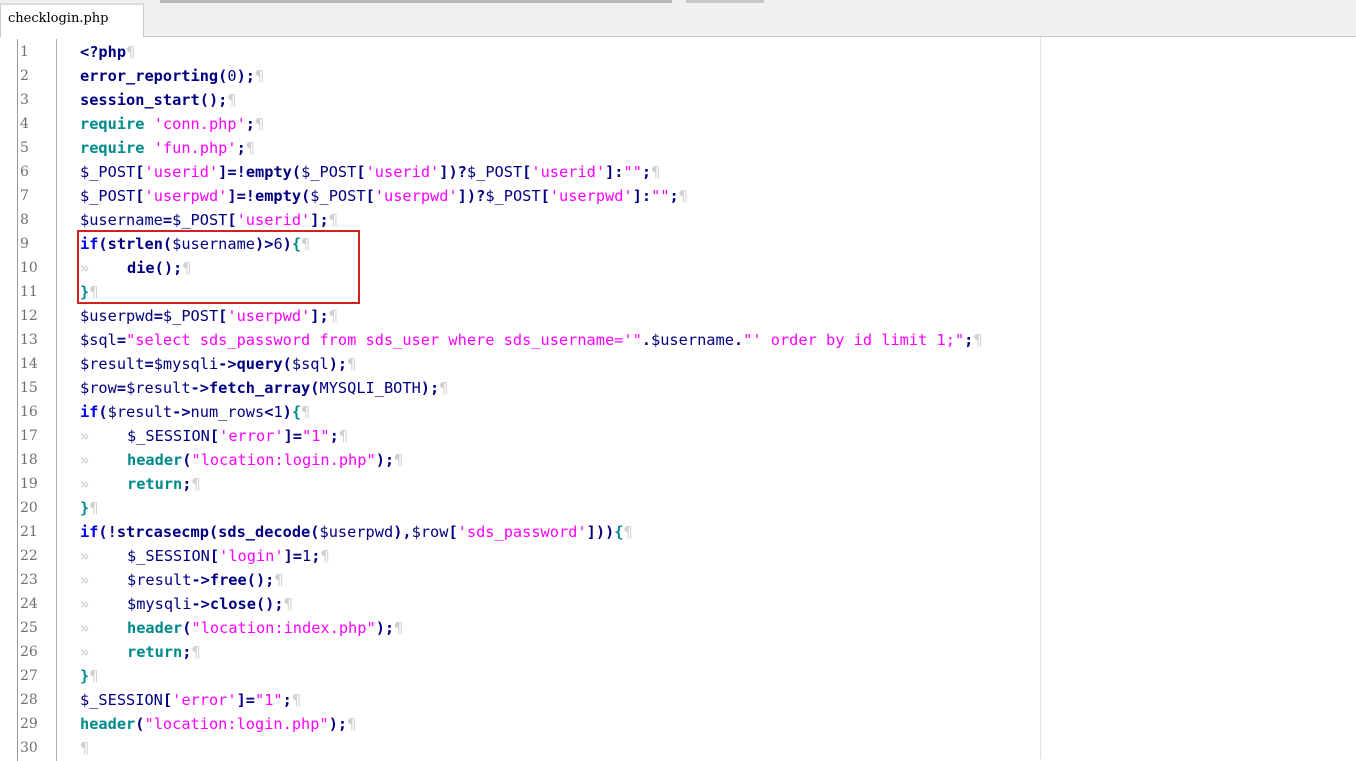  Describe the element at coordinates (72, 20) in the screenshot. I see `tab-checklogin: checklogin.php` at that location.